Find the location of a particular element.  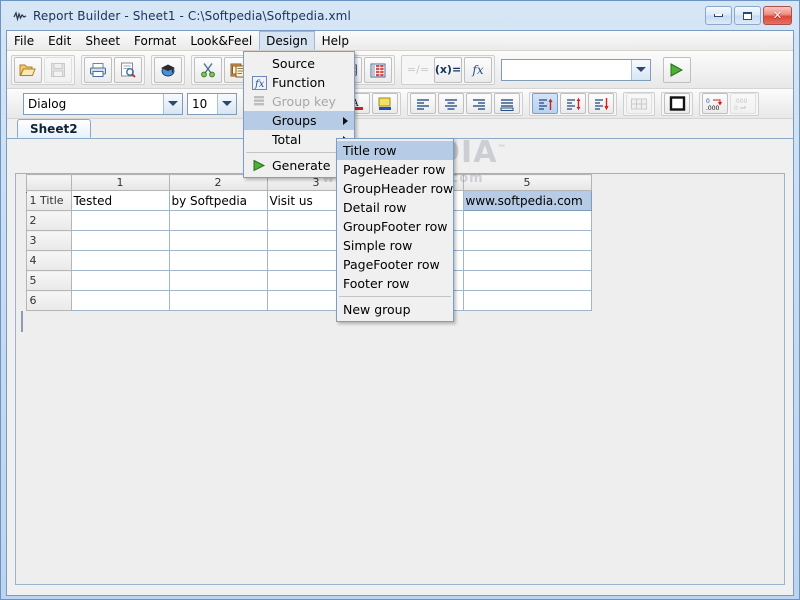

open-file-button is located at coordinates (28, 69).